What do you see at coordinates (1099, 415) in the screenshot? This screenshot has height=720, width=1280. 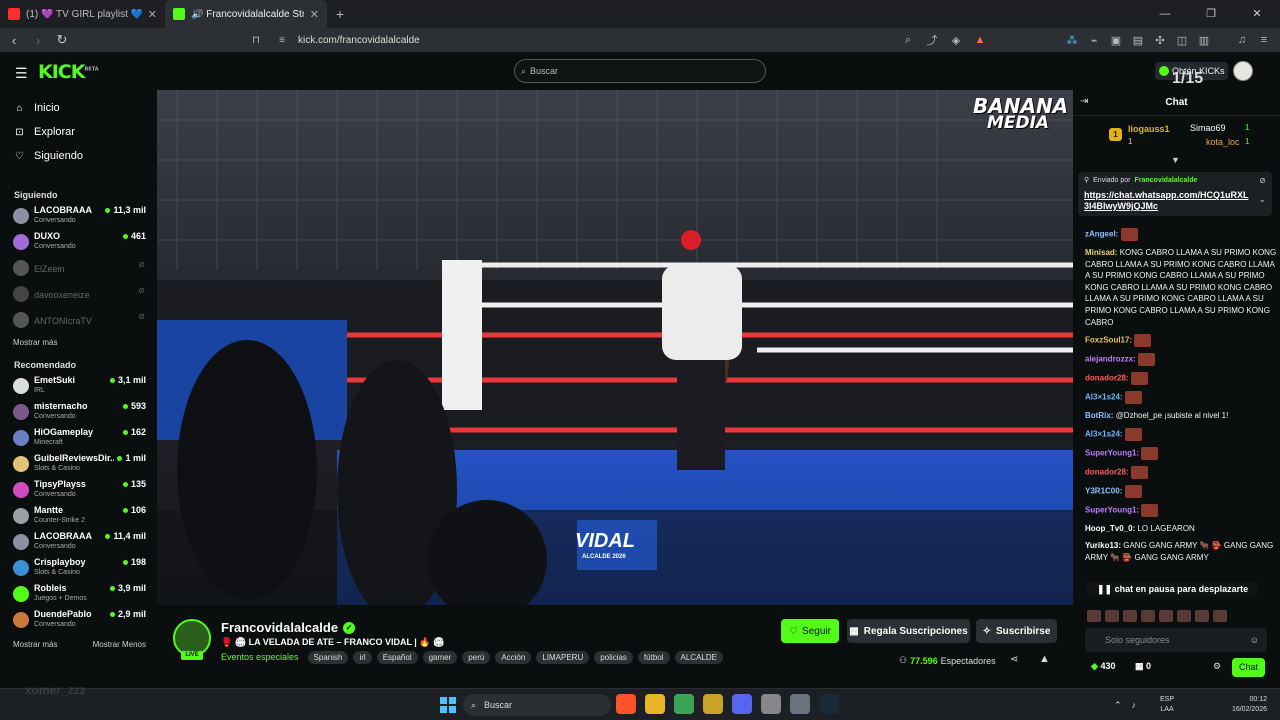 I see `chat-username: BotRix:` at bounding box center [1099, 415].